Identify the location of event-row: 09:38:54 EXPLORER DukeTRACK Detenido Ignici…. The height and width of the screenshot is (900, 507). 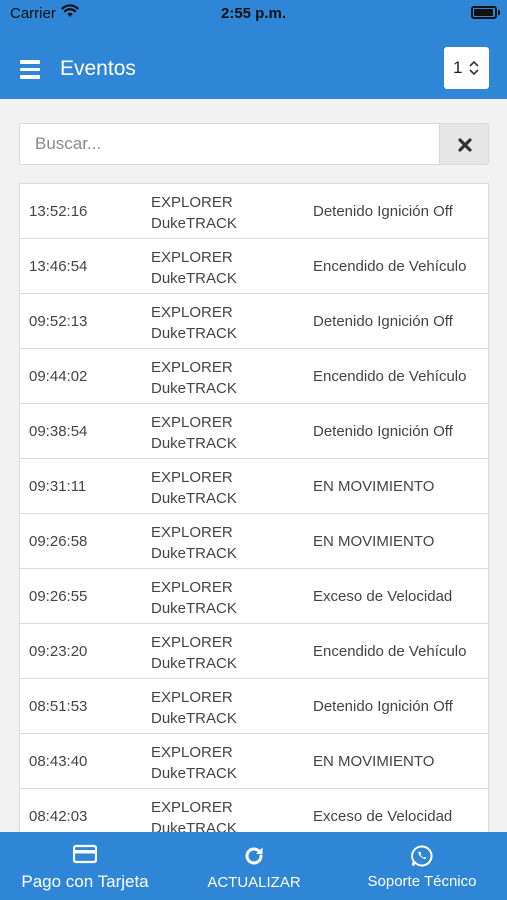
(254, 431).